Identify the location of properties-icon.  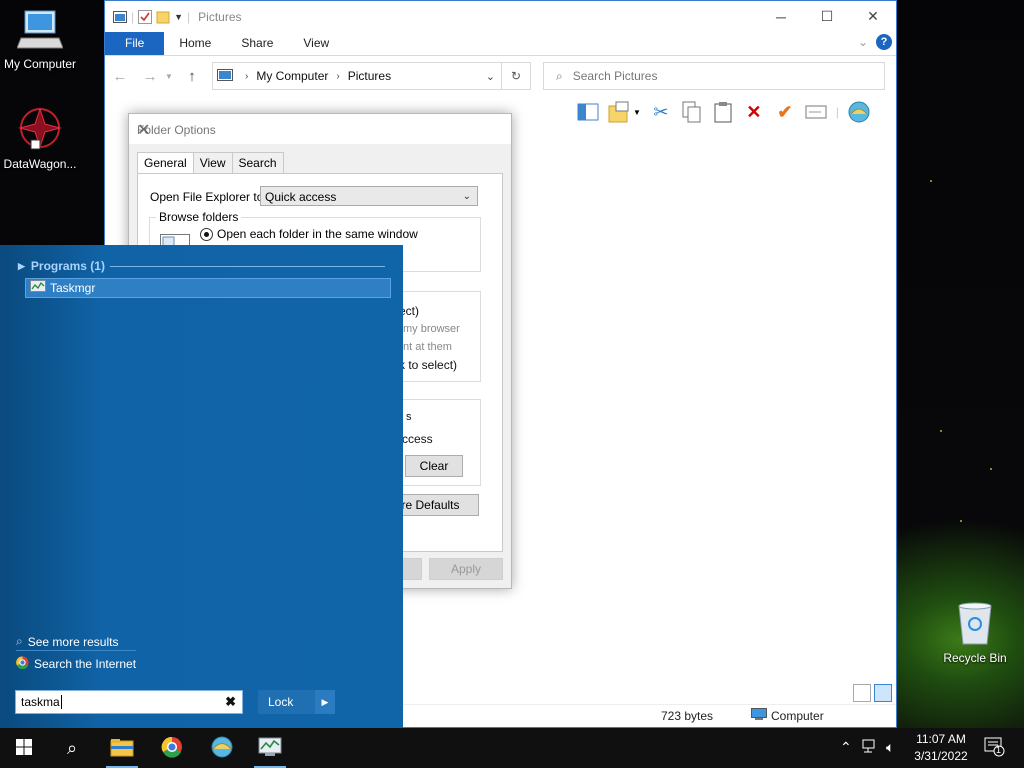
(145, 16).